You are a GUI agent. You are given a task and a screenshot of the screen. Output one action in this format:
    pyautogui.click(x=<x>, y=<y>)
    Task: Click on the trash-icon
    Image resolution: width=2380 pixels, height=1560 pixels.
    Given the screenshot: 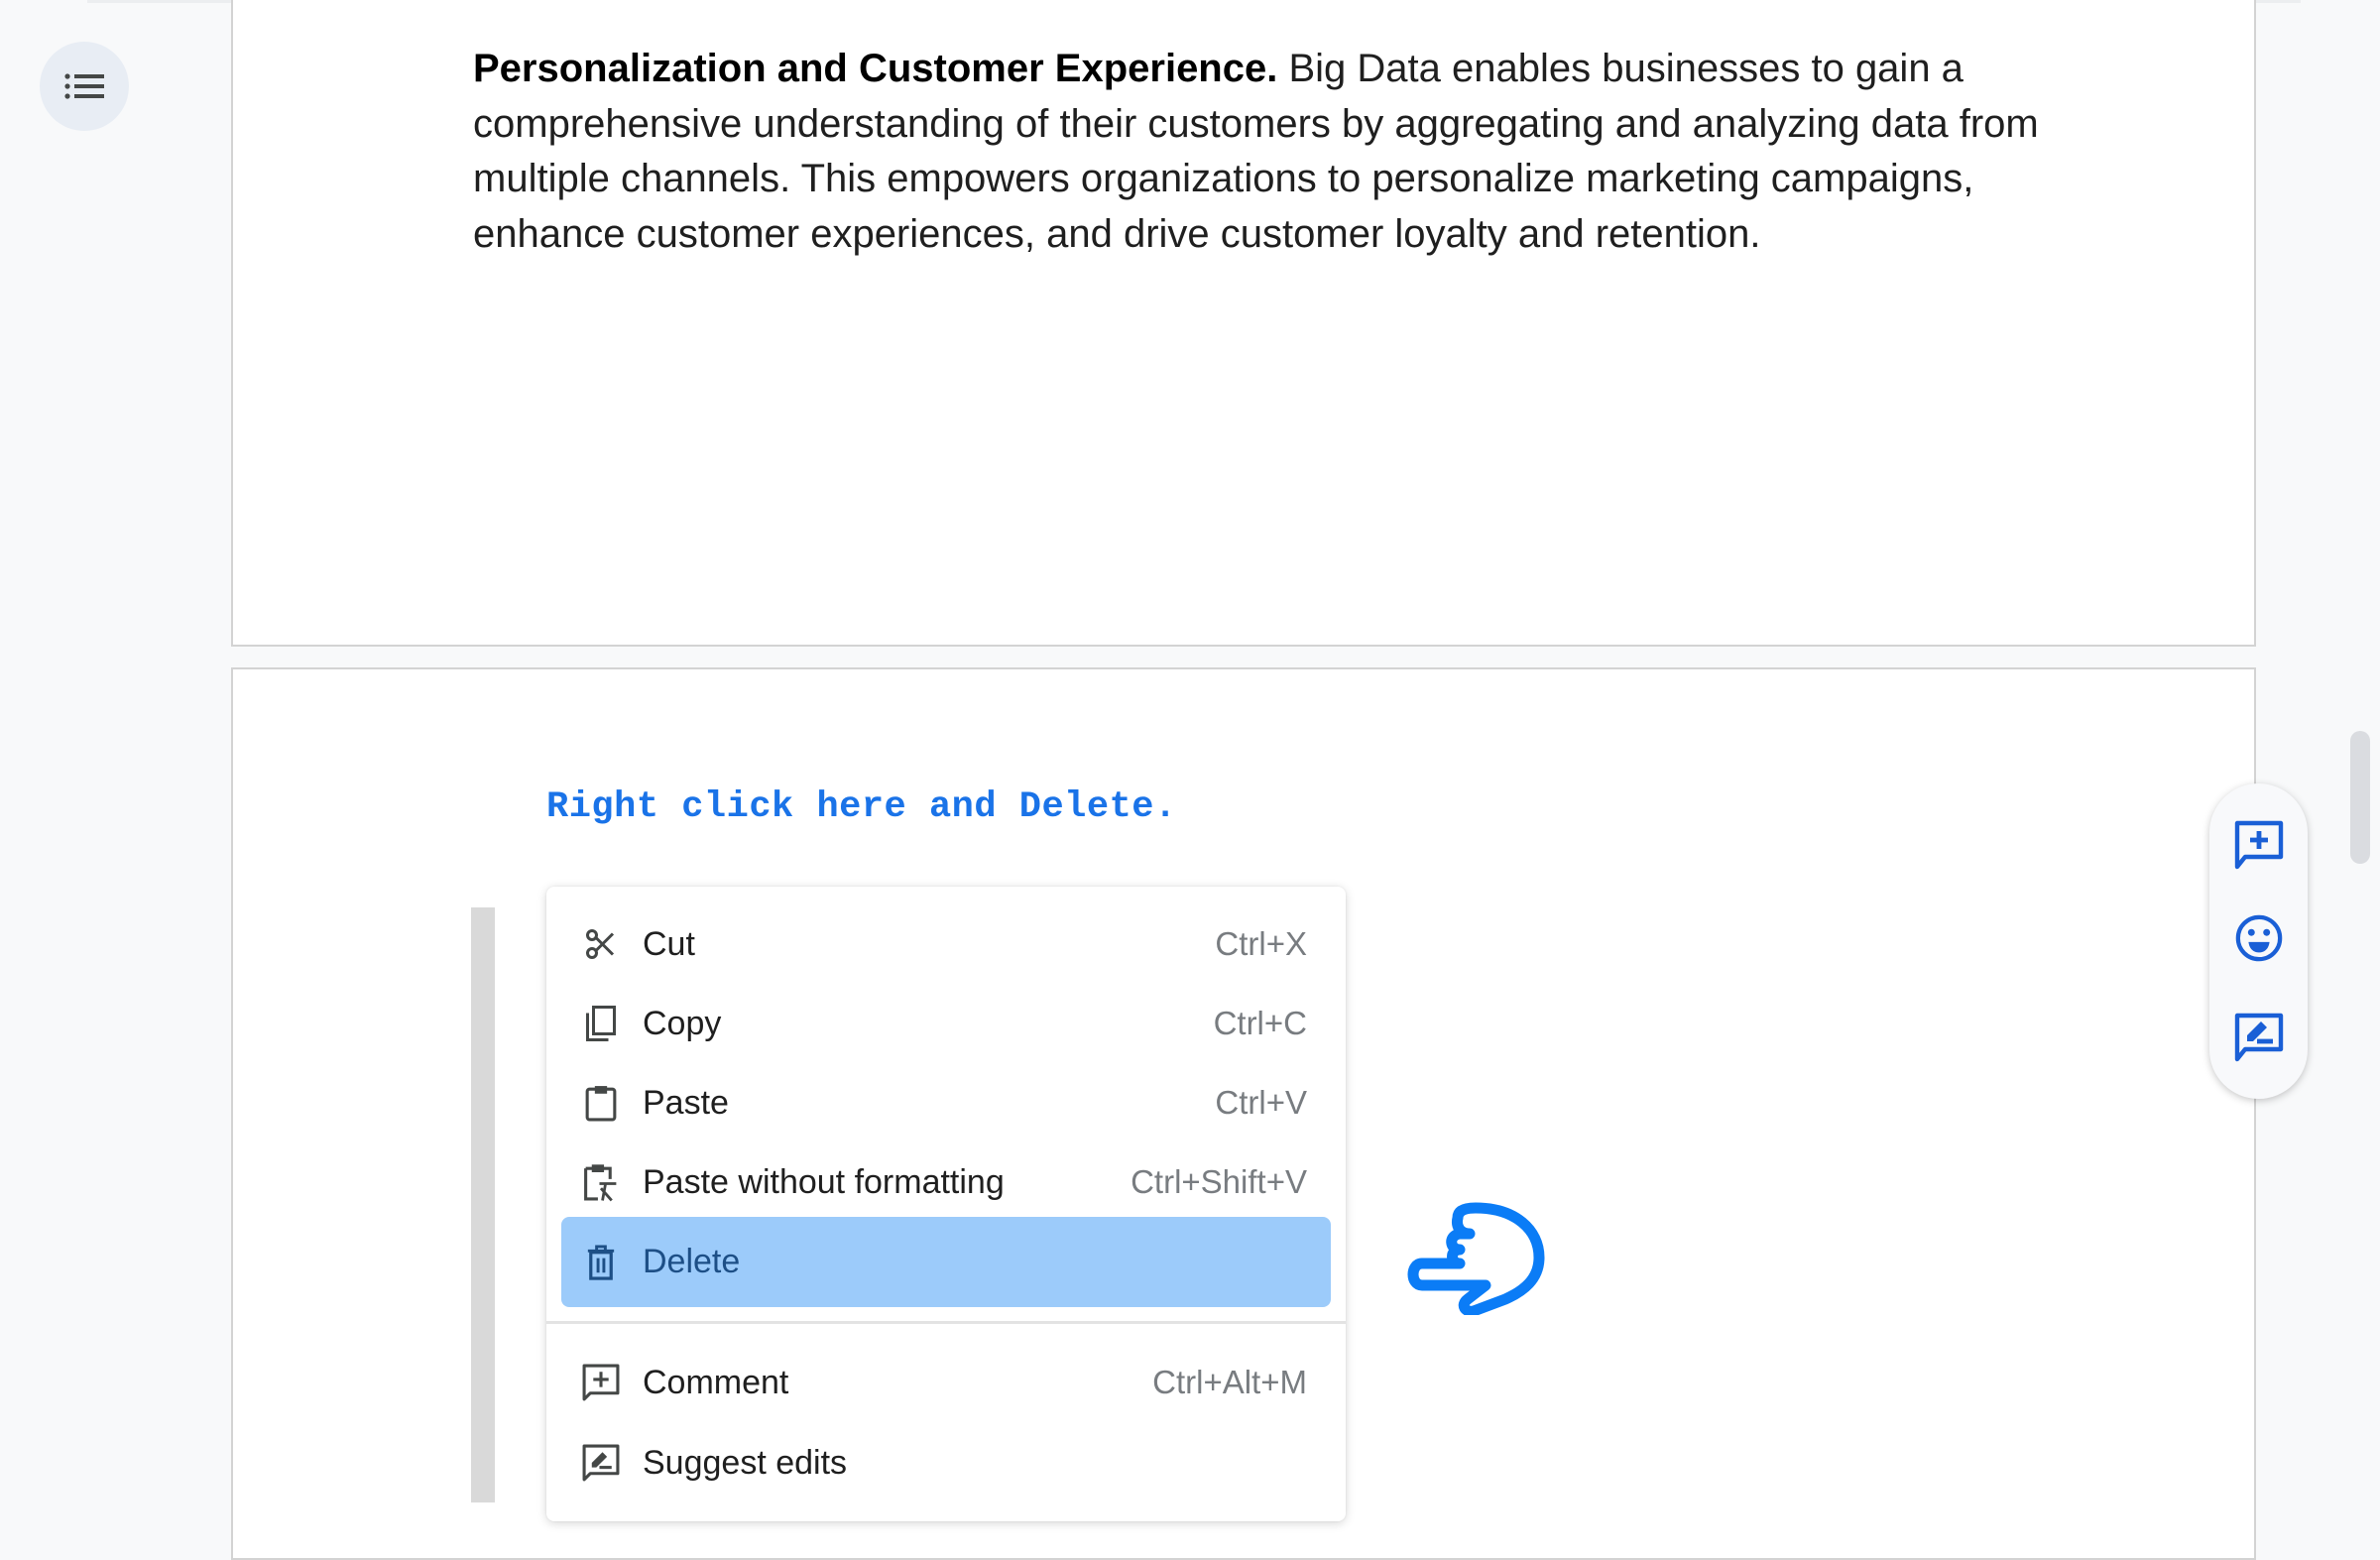 What is the action you would take?
    pyautogui.click(x=601, y=1262)
    